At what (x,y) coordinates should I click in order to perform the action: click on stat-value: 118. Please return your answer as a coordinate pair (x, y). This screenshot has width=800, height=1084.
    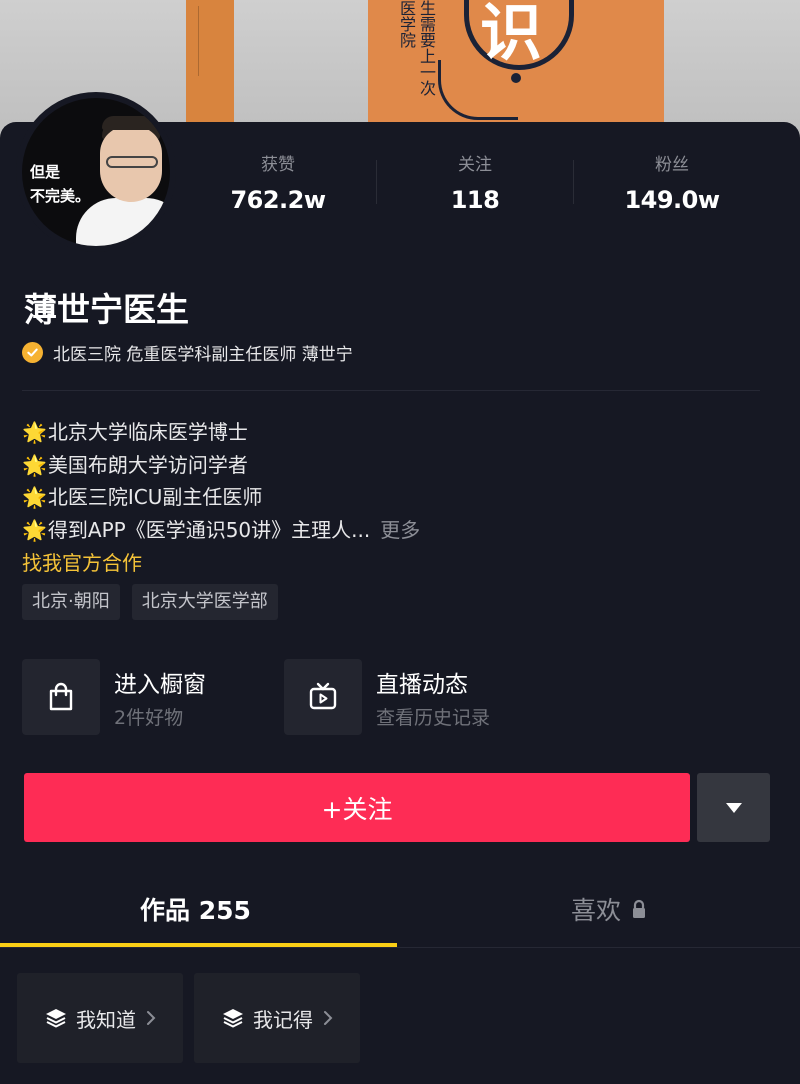
    Looking at the image, I should click on (475, 200).